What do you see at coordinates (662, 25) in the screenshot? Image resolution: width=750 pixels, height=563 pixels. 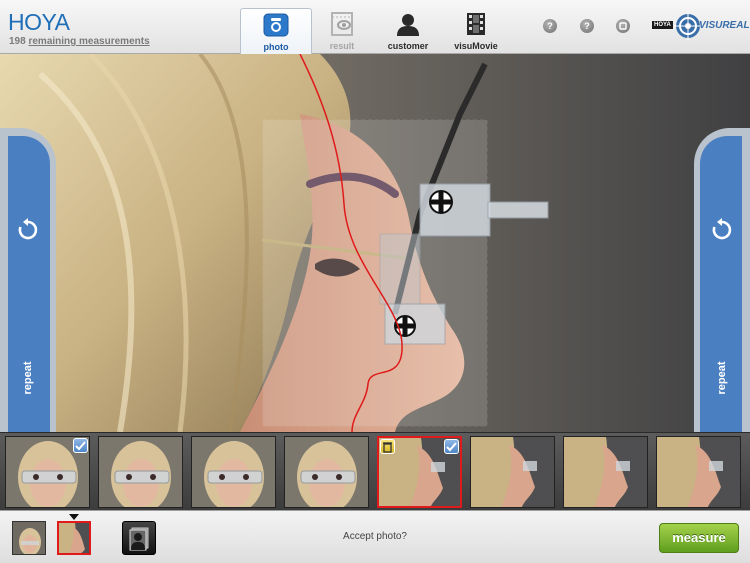 I see `visureal-hoya-mark: HOYA` at bounding box center [662, 25].